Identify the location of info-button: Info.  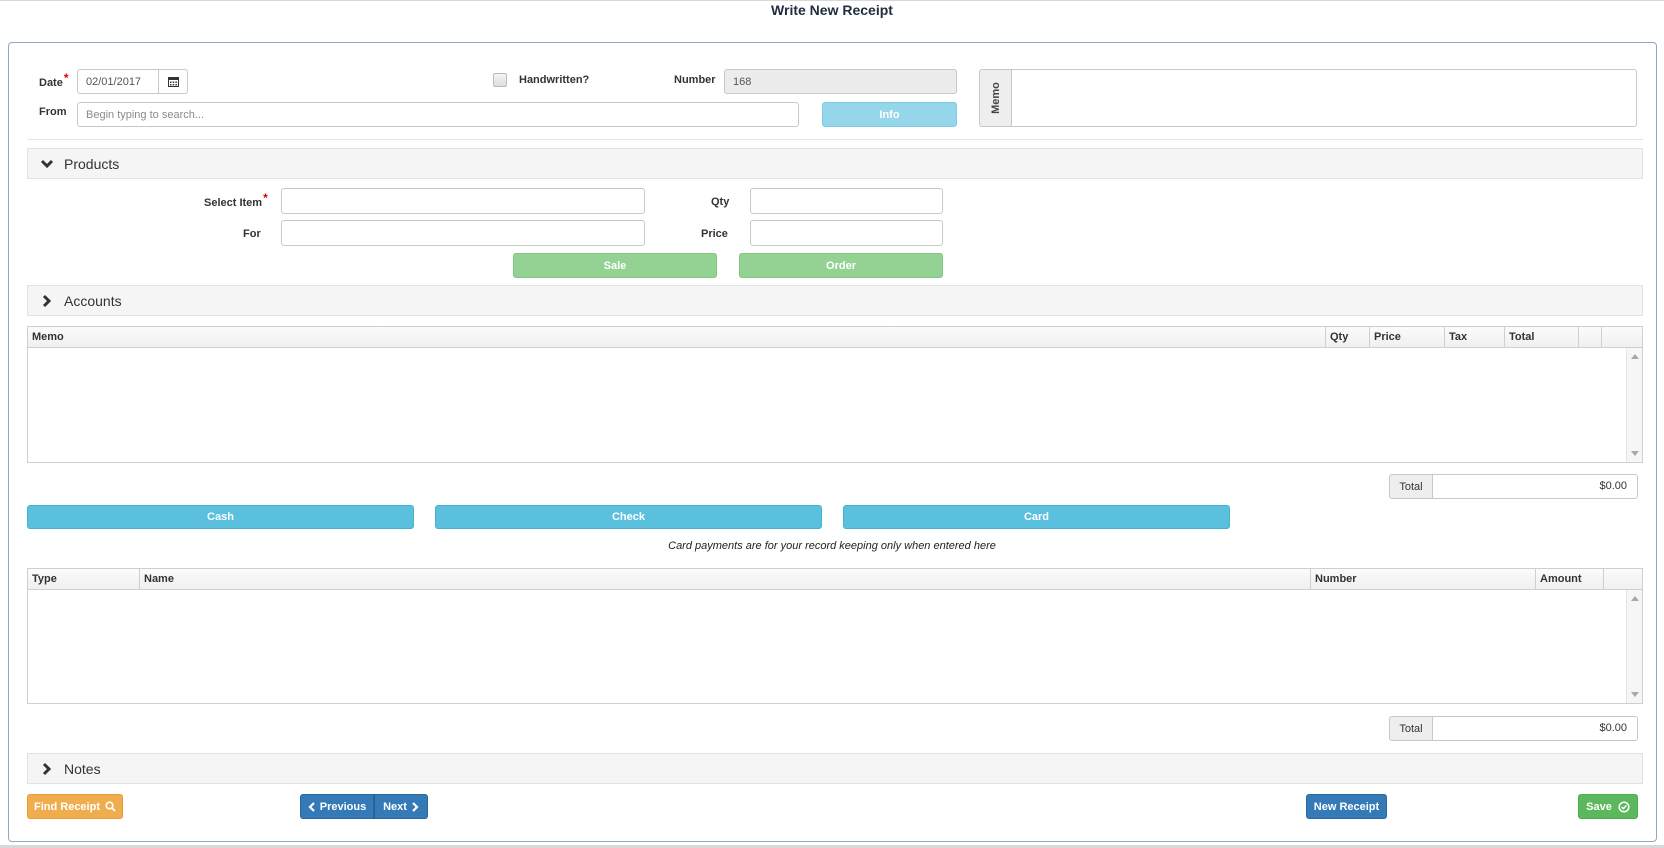
(889, 114).